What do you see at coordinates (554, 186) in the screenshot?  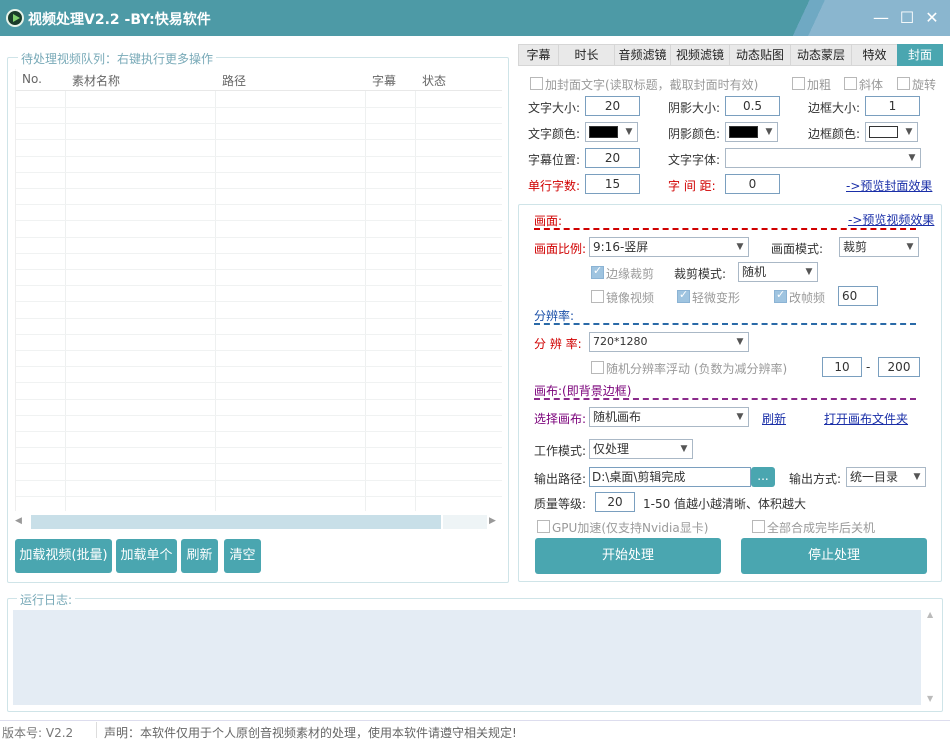 I see `chars-per-line-label: 单行字数:` at bounding box center [554, 186].